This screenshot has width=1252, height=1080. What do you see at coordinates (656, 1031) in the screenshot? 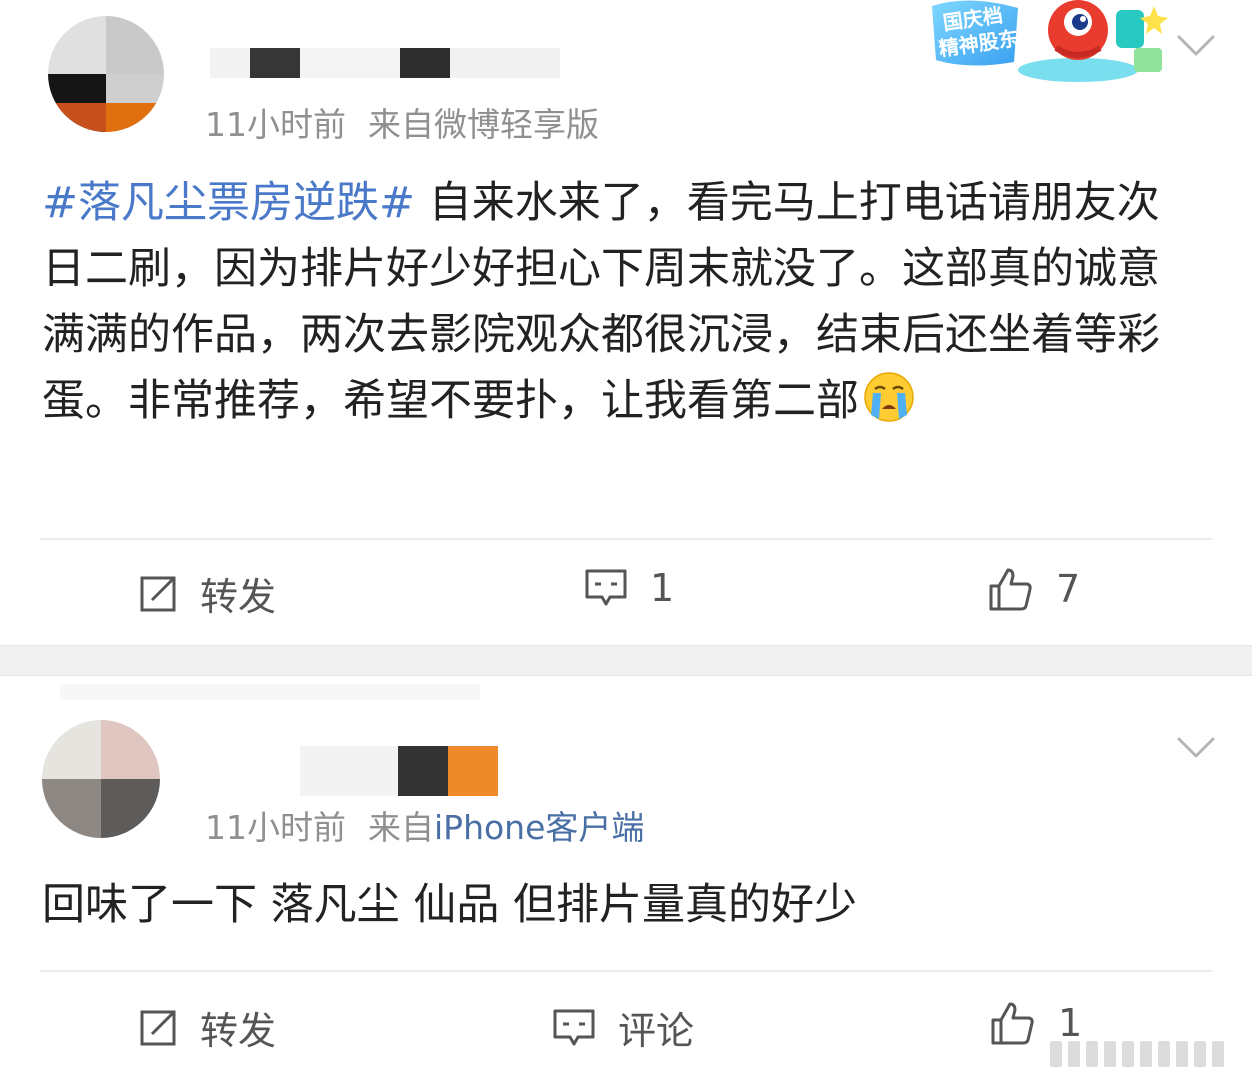
I see `comment-label: 评论` at bounding box center [656, 1031].